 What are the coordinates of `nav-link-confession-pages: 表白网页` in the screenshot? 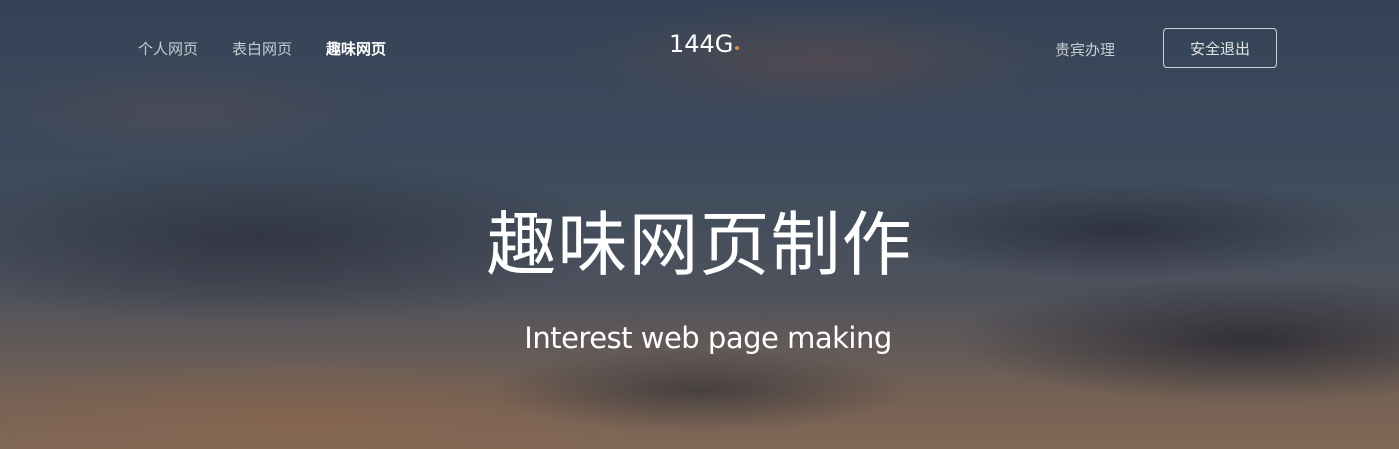 It's located at (262, 48).